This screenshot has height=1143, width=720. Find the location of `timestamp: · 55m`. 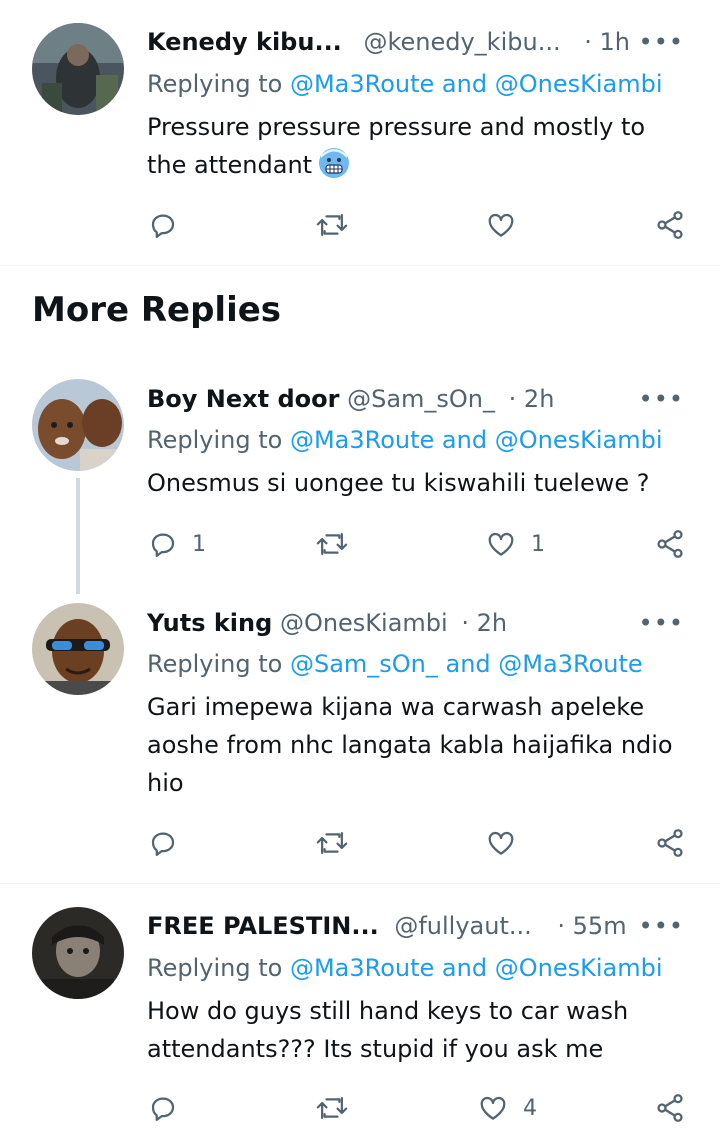

timestamp: · 55m is located at coordinates (591, 926).